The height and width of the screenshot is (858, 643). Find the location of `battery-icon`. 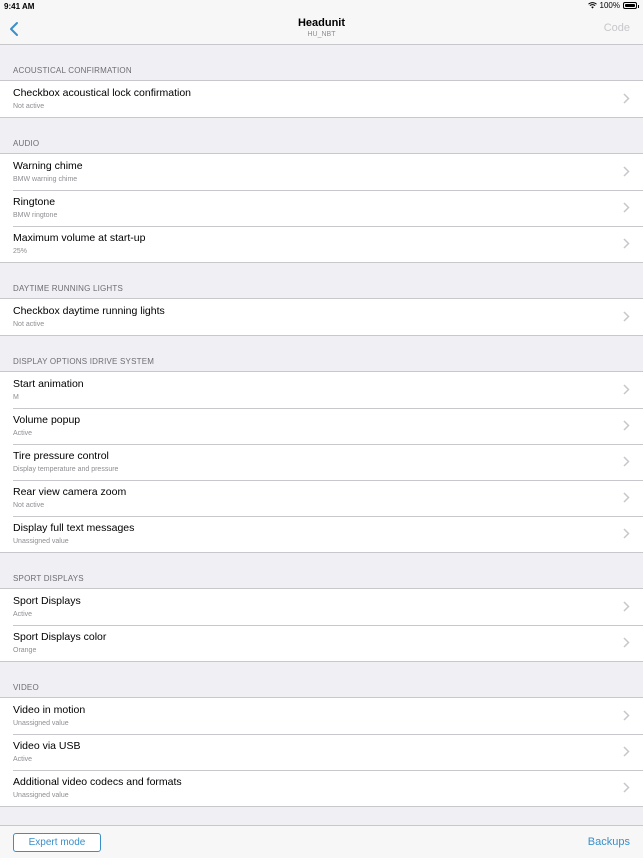

battery-icon is located at coordinates (631, 5).